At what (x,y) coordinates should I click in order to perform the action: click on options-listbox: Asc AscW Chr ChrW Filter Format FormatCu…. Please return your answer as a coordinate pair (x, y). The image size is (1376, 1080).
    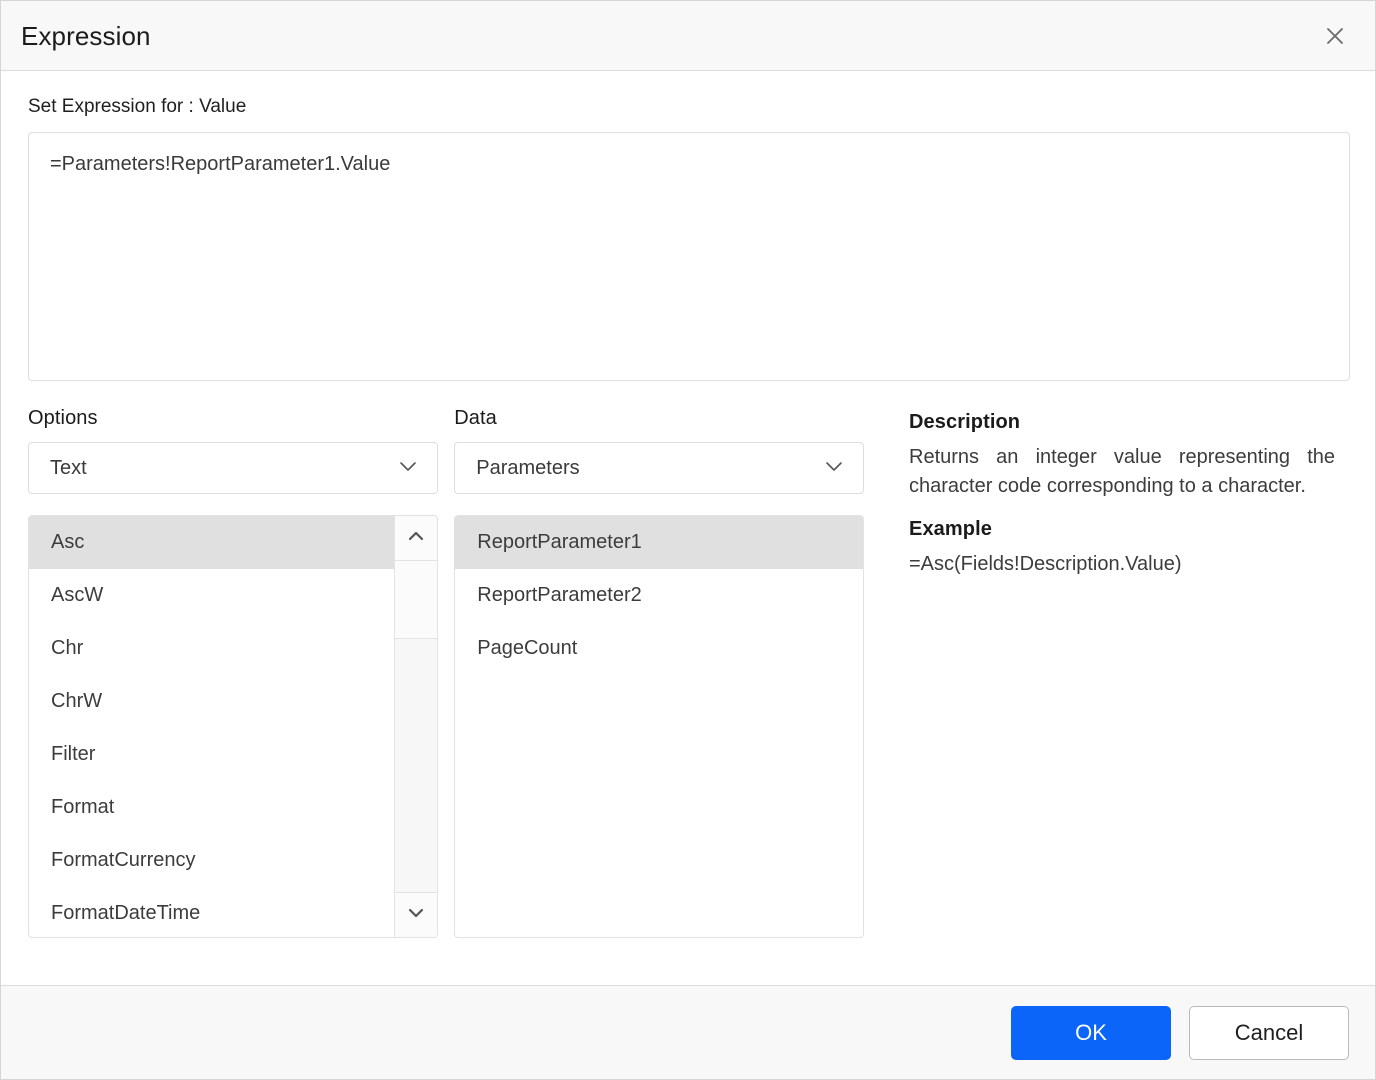
    Looking at the image, I should click on (211, 726).